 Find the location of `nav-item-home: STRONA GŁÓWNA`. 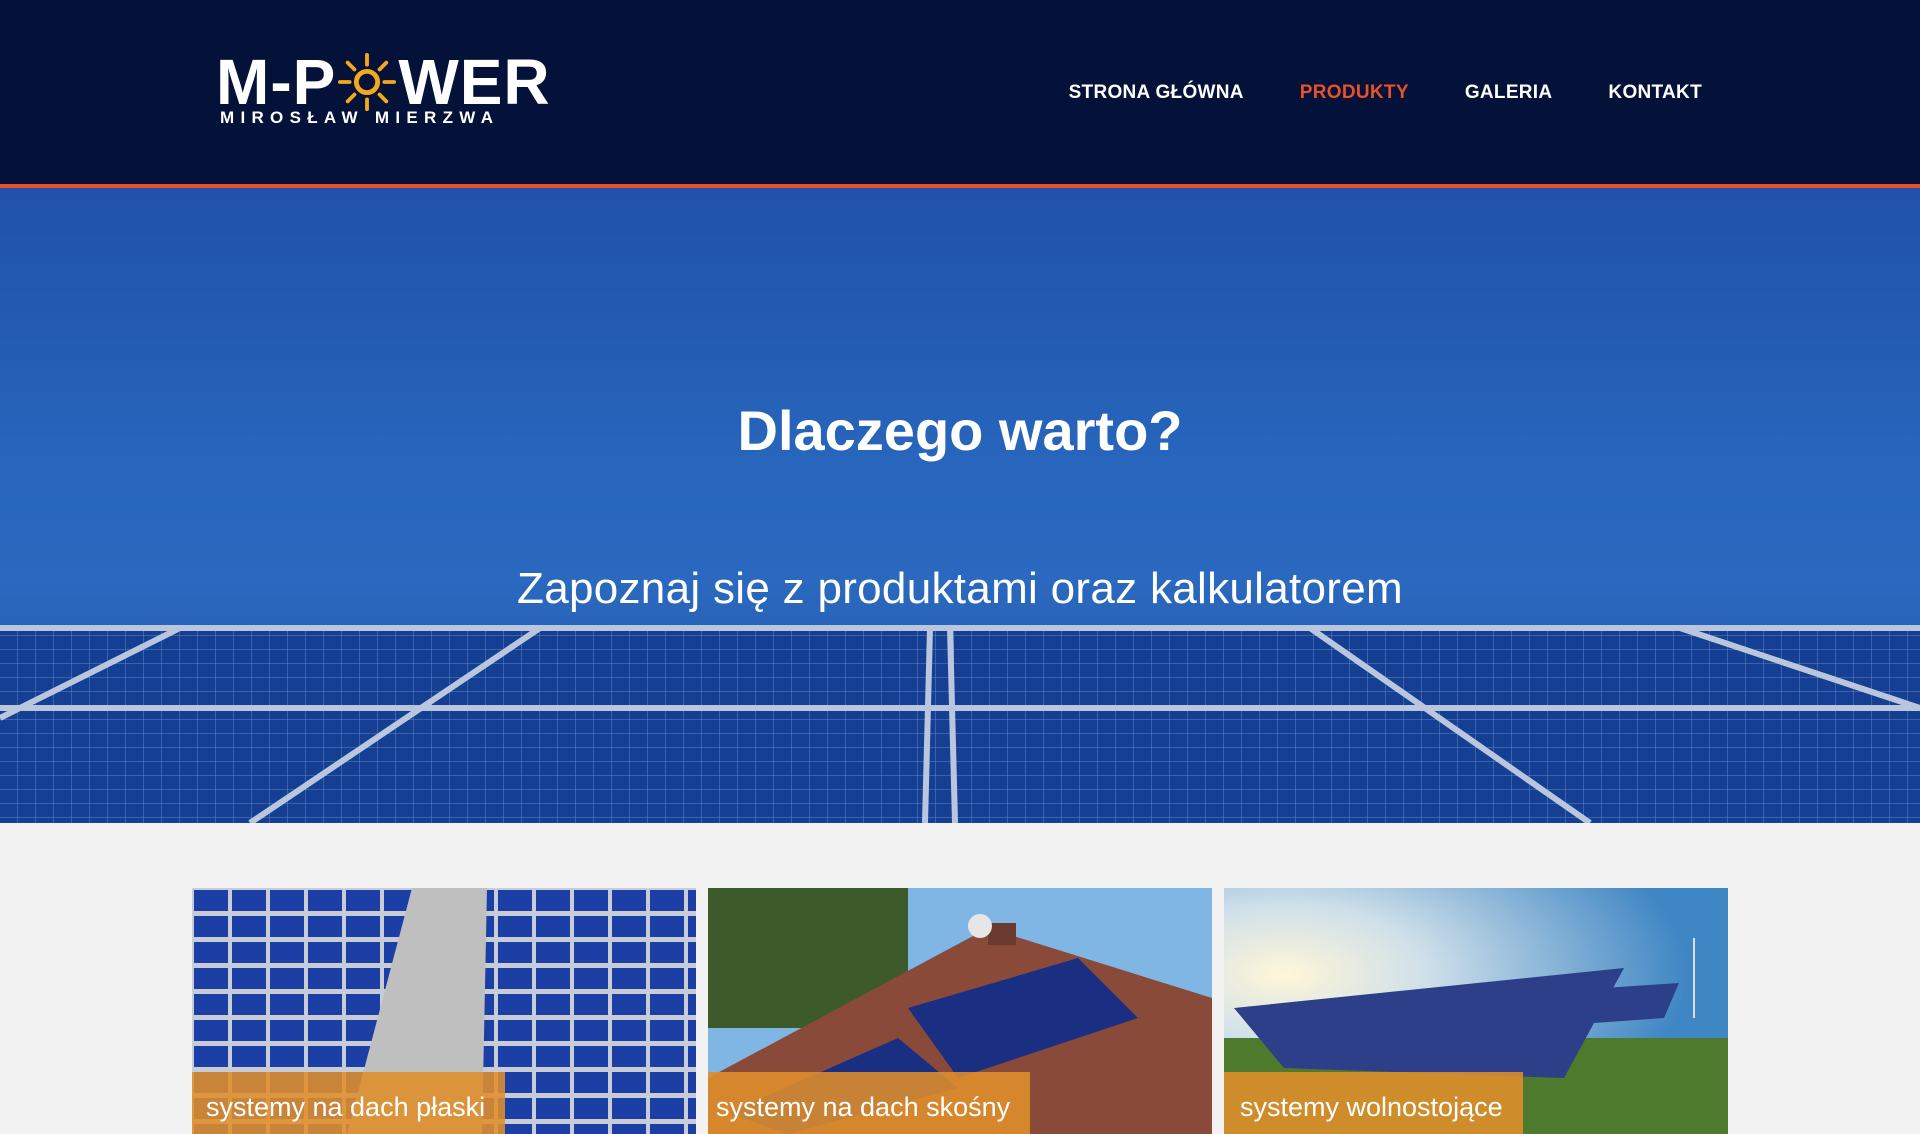

nav-item-home: STRONA GŁÓWNA is located at coordinates (1156, 93).